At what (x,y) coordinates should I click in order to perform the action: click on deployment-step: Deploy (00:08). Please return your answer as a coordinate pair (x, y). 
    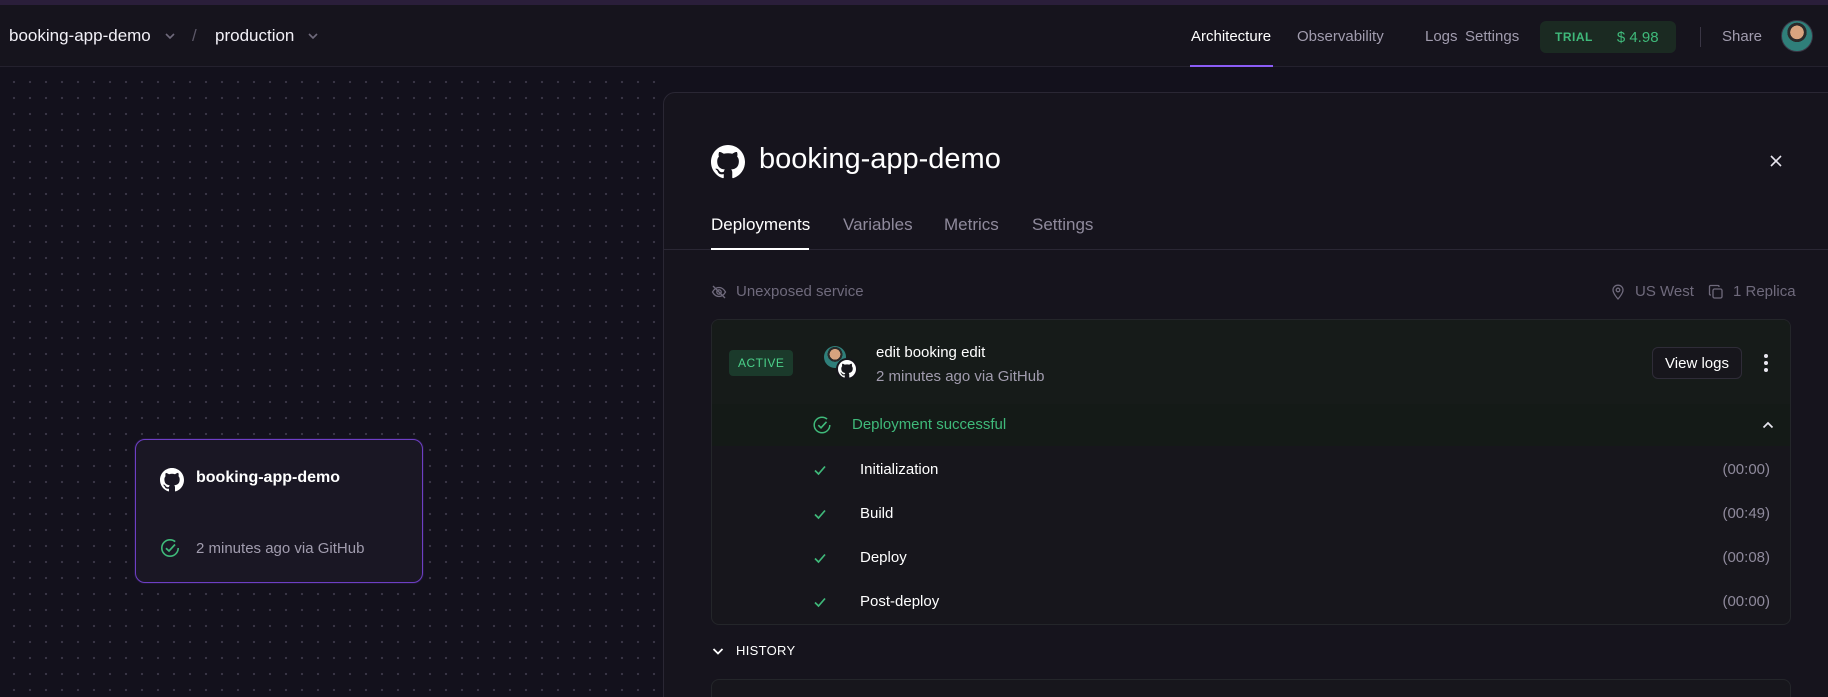
    Looking at the image, I should click on (1251, 558).